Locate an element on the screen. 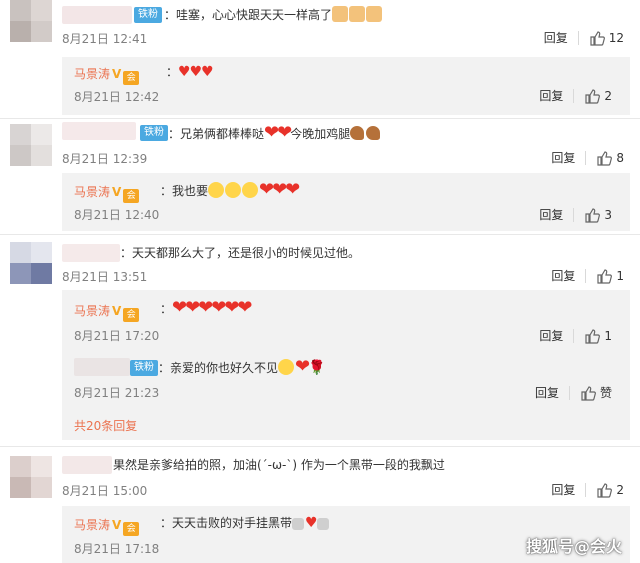 This screenshot has width=640, height=563. heart-emoji: ❤❤ is located at coordinates (278, 132).